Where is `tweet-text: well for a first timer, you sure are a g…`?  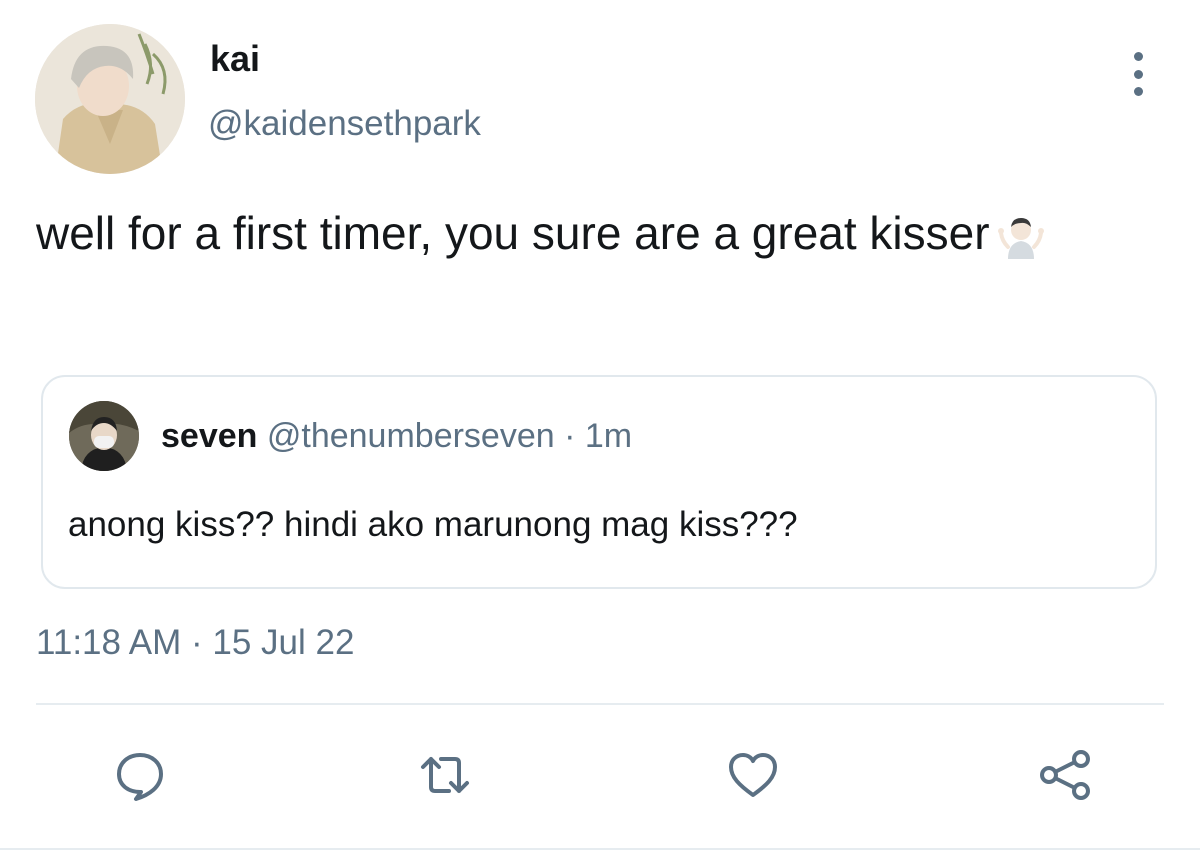 tweet-text: well for a first timer, you sure are a g… is located at coordinates (586, 233).